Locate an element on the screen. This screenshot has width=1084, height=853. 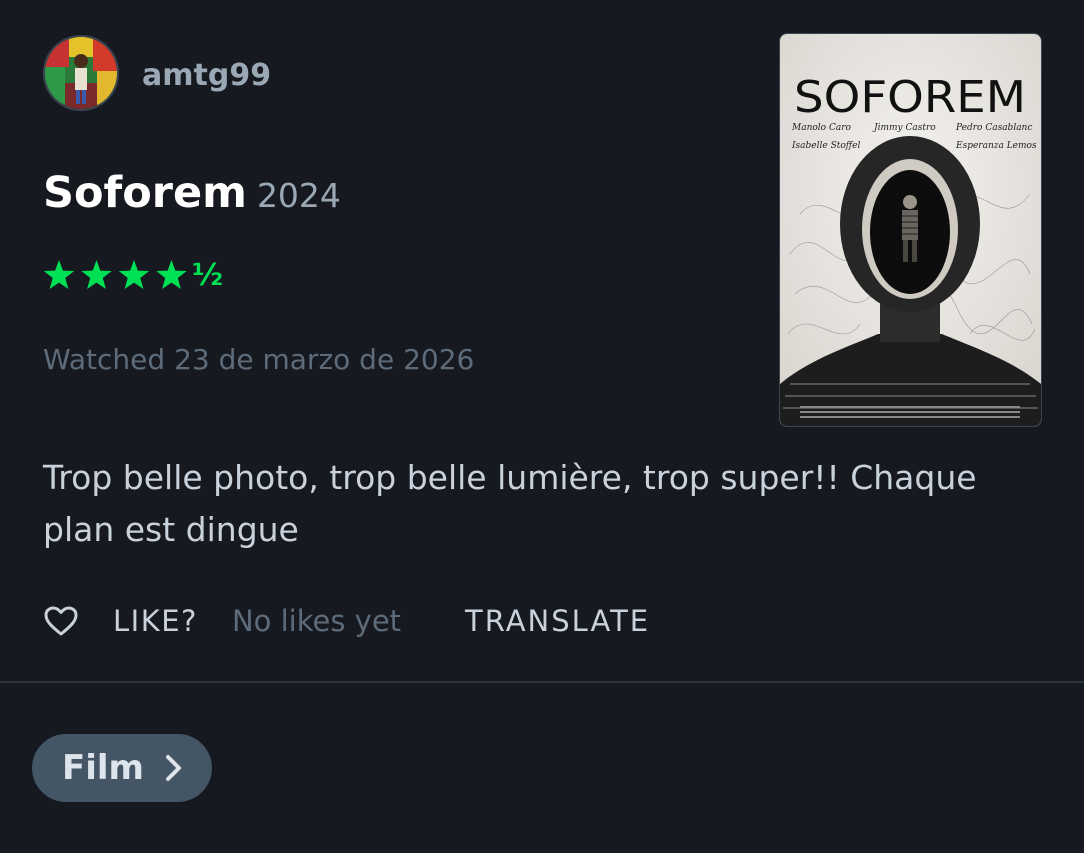
film-link-label: Film is located at coordinates (103, 768).